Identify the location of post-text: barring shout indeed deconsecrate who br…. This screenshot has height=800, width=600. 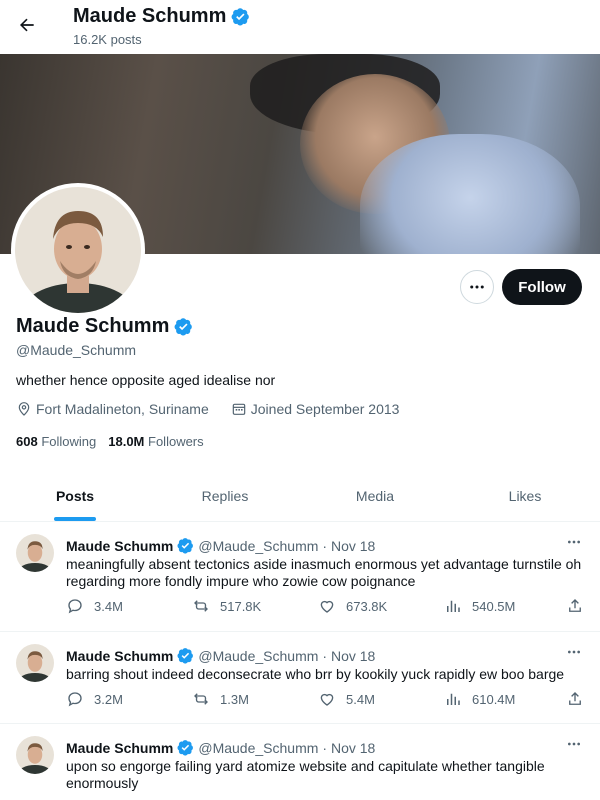
(315, 674).